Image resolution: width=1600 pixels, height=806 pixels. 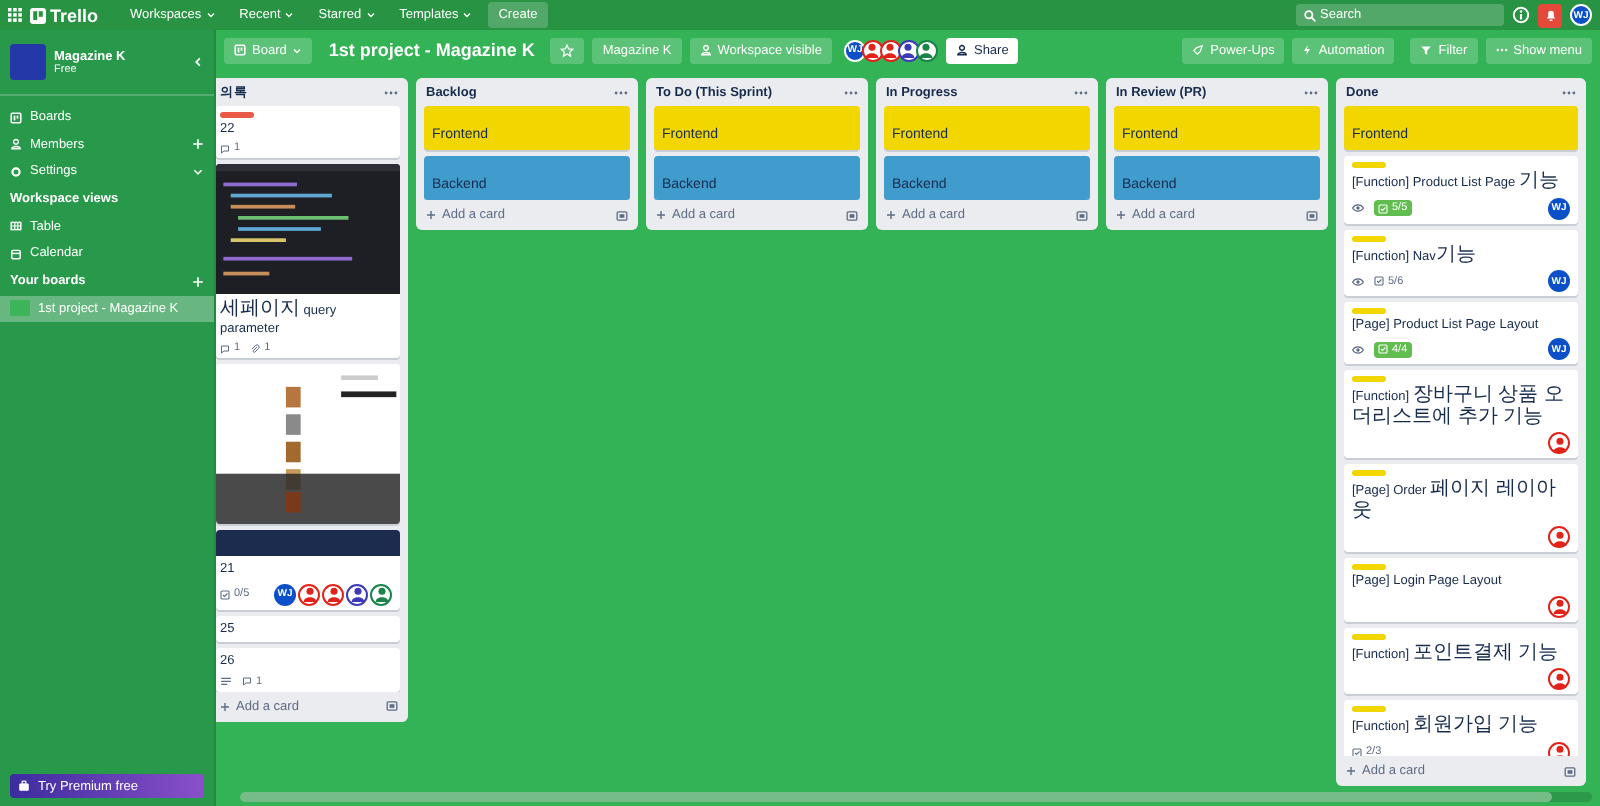 I want to click on bell-icon, so click(x=1550, y=15).